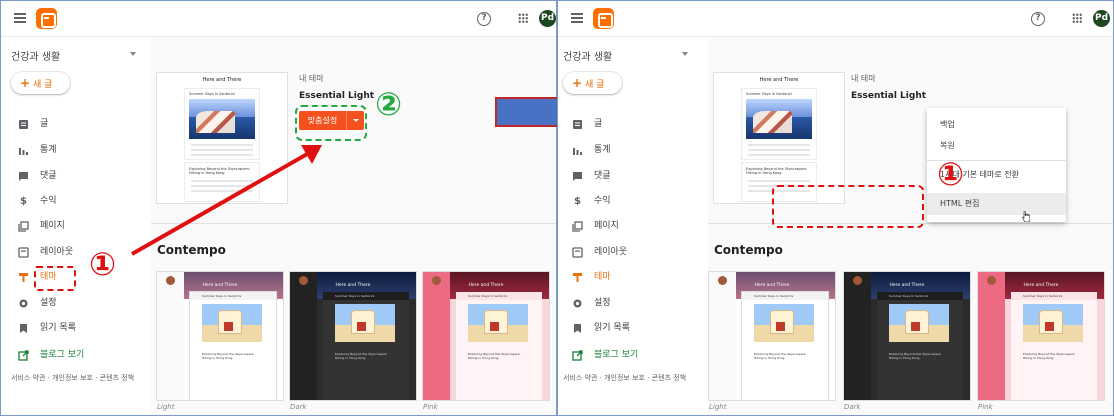 The width and height of the screenshot is (1114, 416). What do you see at coordinates (602, 277) in the screenshot?
I see `sidebar-item-label: 테마` at bounding box center [602, 277].